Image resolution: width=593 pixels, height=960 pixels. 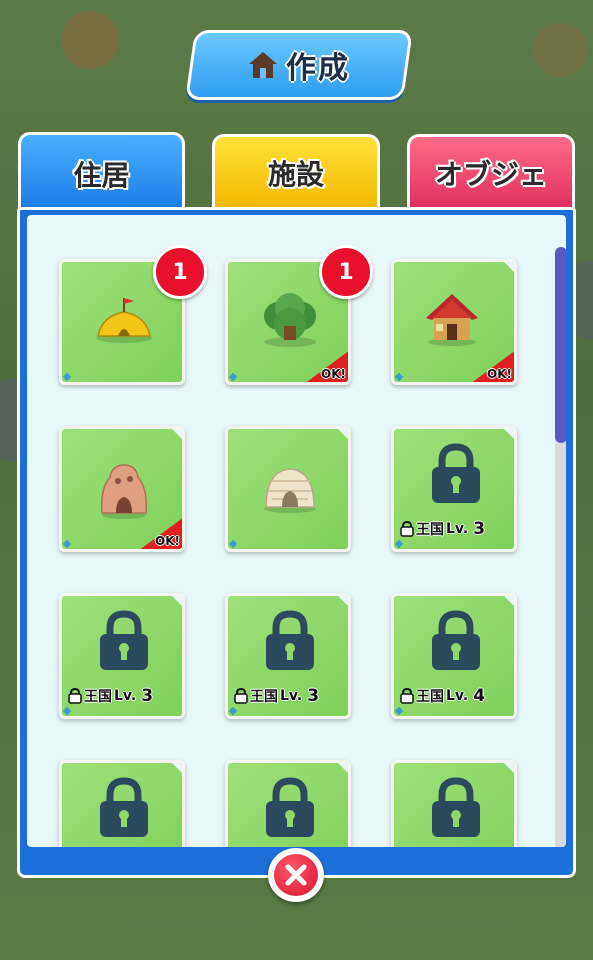 I want to click on red-house-icon, so click(x=452, y=320).